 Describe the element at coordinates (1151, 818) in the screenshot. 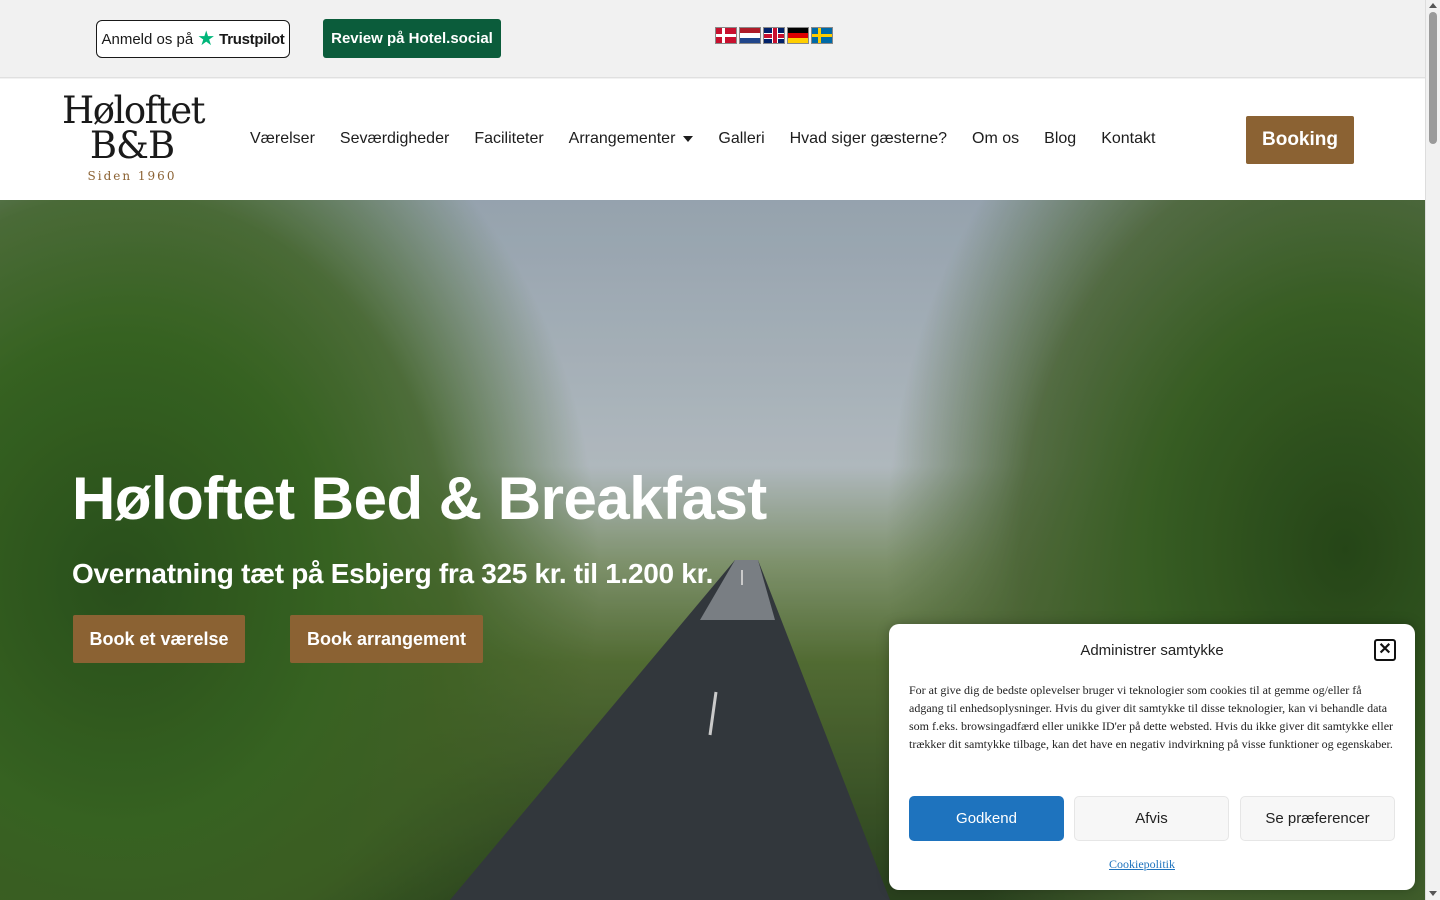

I see `deny-button: Afvis` at that location.